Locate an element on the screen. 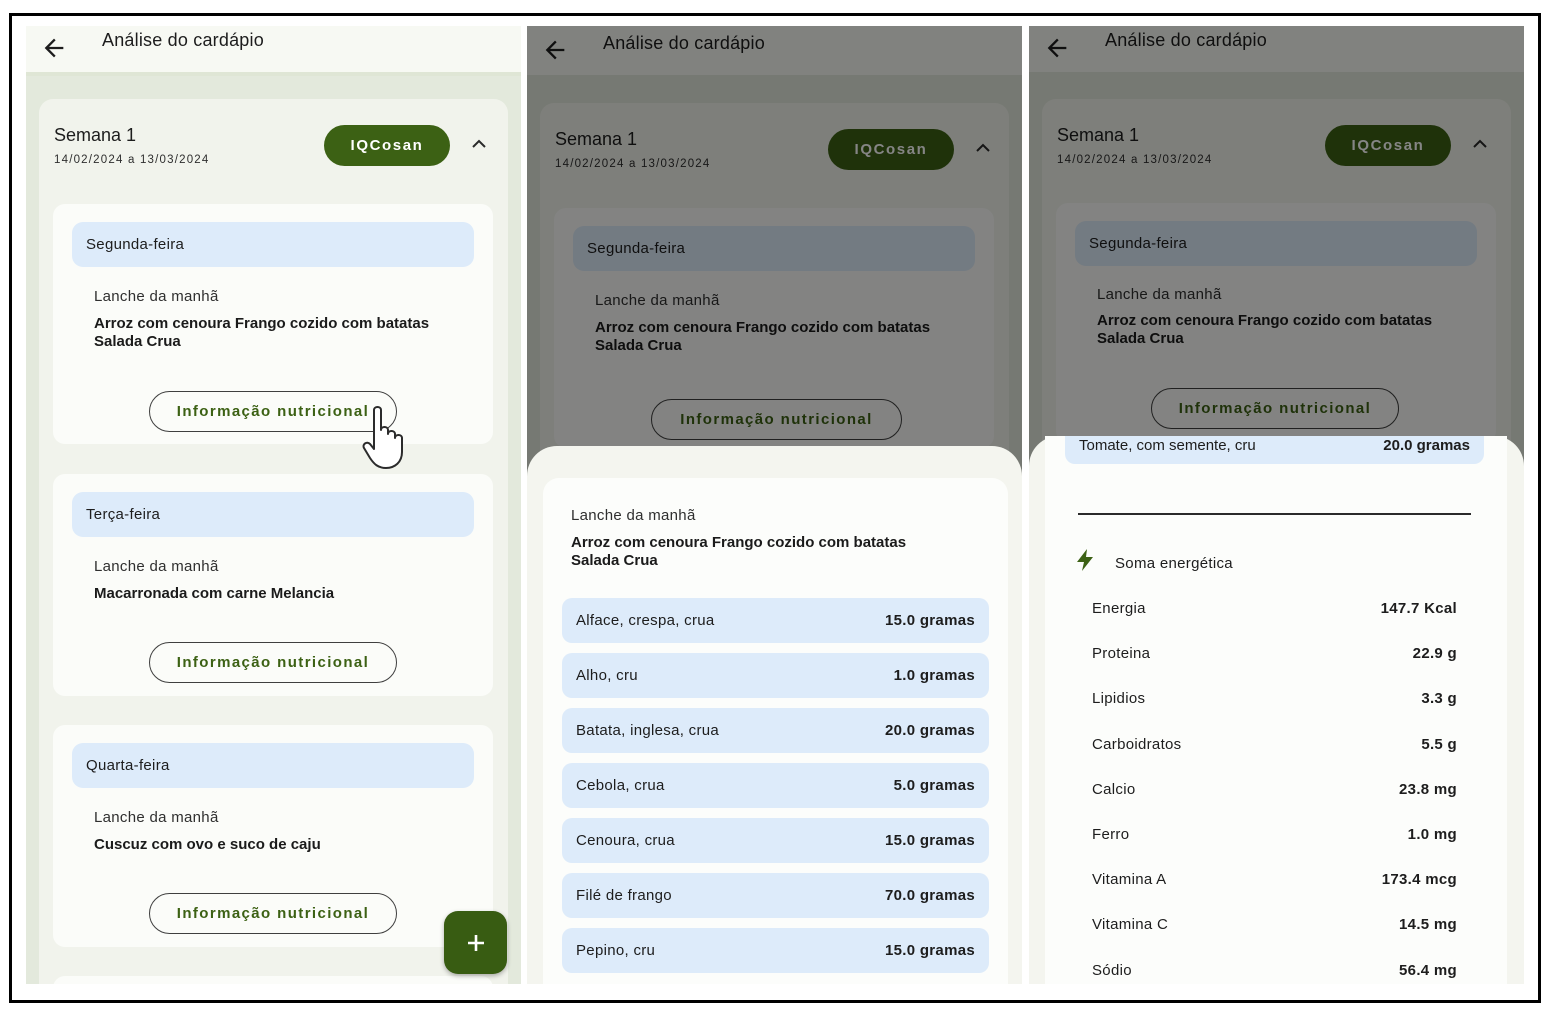 This screenshot has width=1550, height=1014. nutrient-value: 147.7 Kcal is located at coordinates (1418, 608).